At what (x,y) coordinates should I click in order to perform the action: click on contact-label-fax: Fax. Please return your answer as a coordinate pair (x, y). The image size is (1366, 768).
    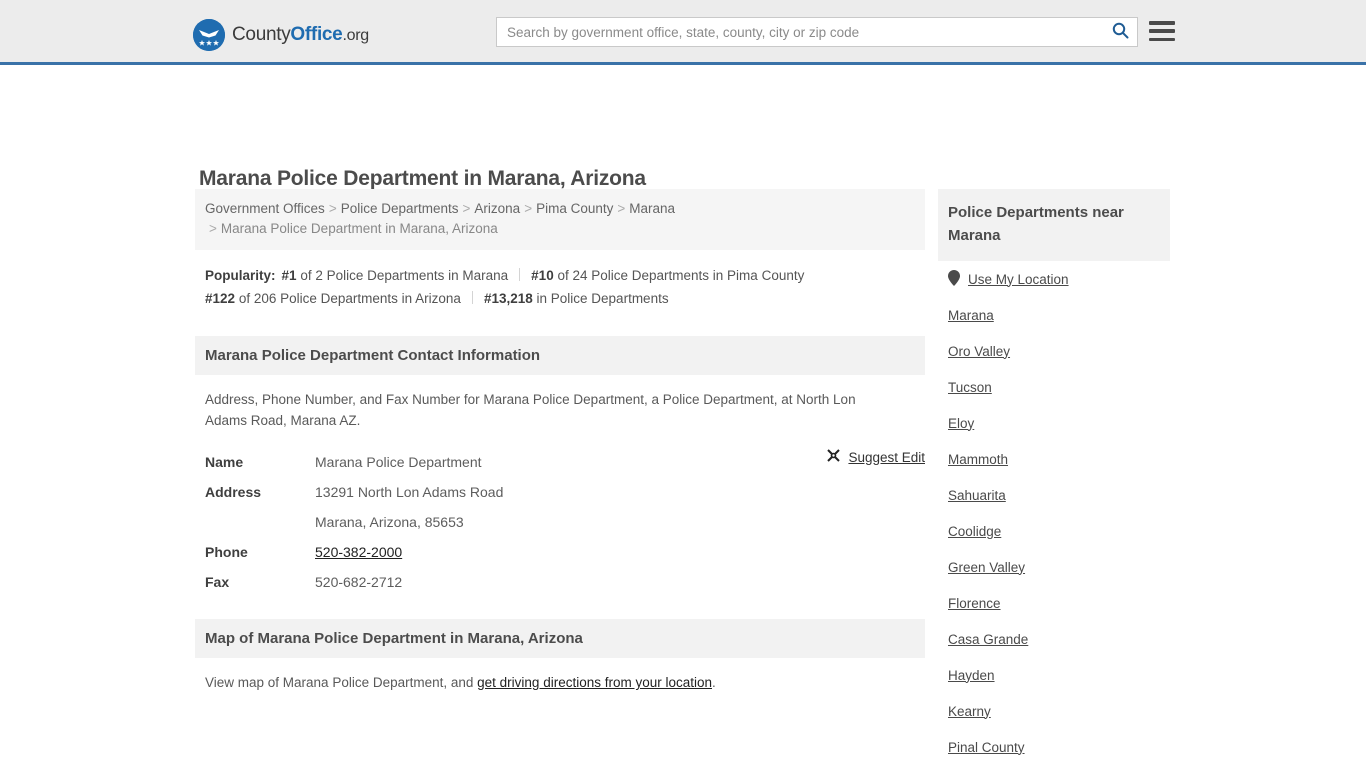
    Looking at the image, I should click on (217, 582).